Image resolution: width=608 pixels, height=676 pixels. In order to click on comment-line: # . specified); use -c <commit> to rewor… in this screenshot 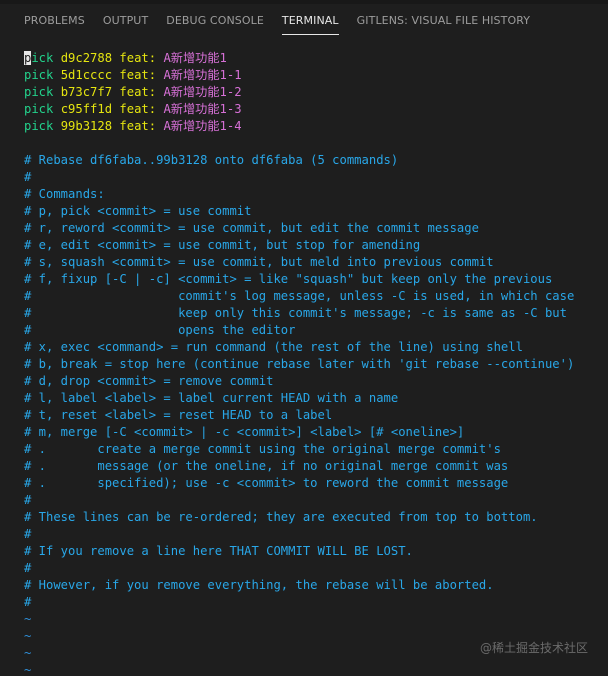, I will do `click(266, 483)`.